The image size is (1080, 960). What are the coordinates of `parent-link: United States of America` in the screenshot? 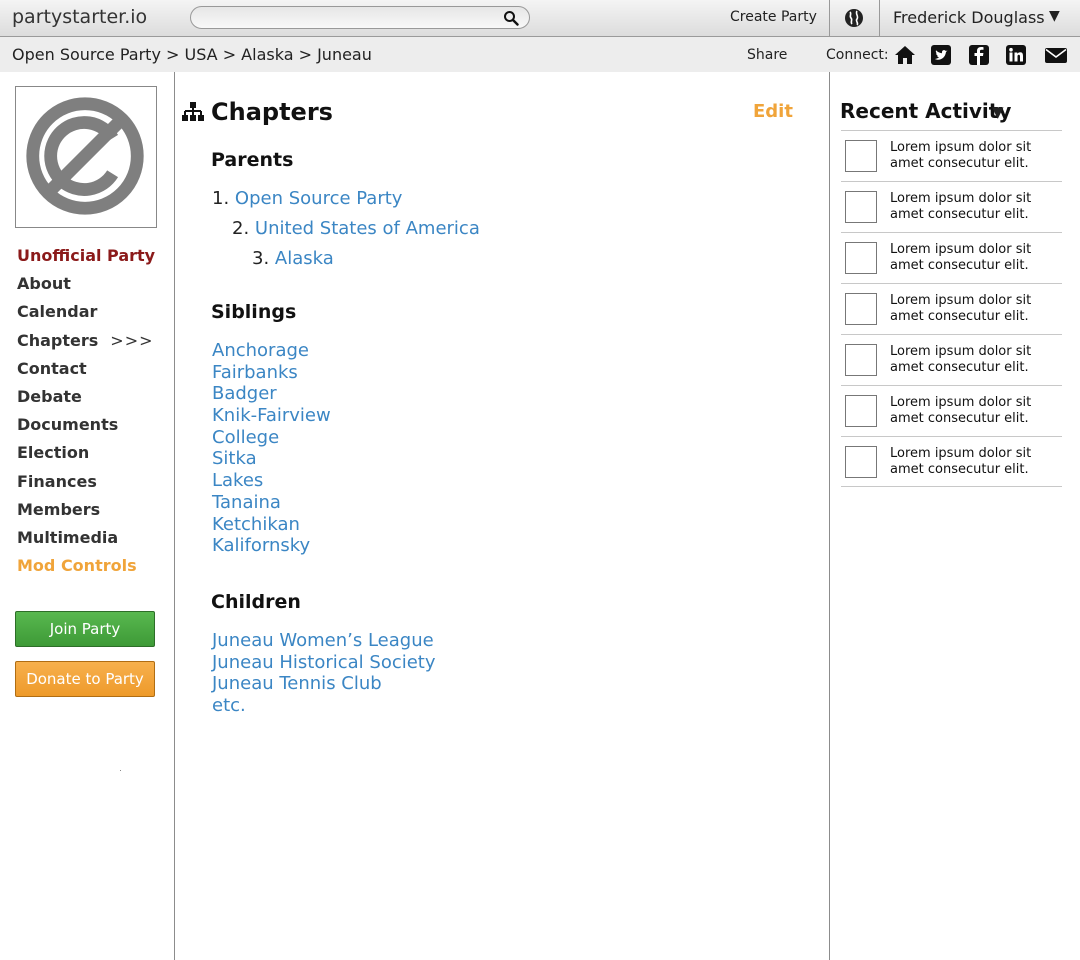 It's located at (367, 228).